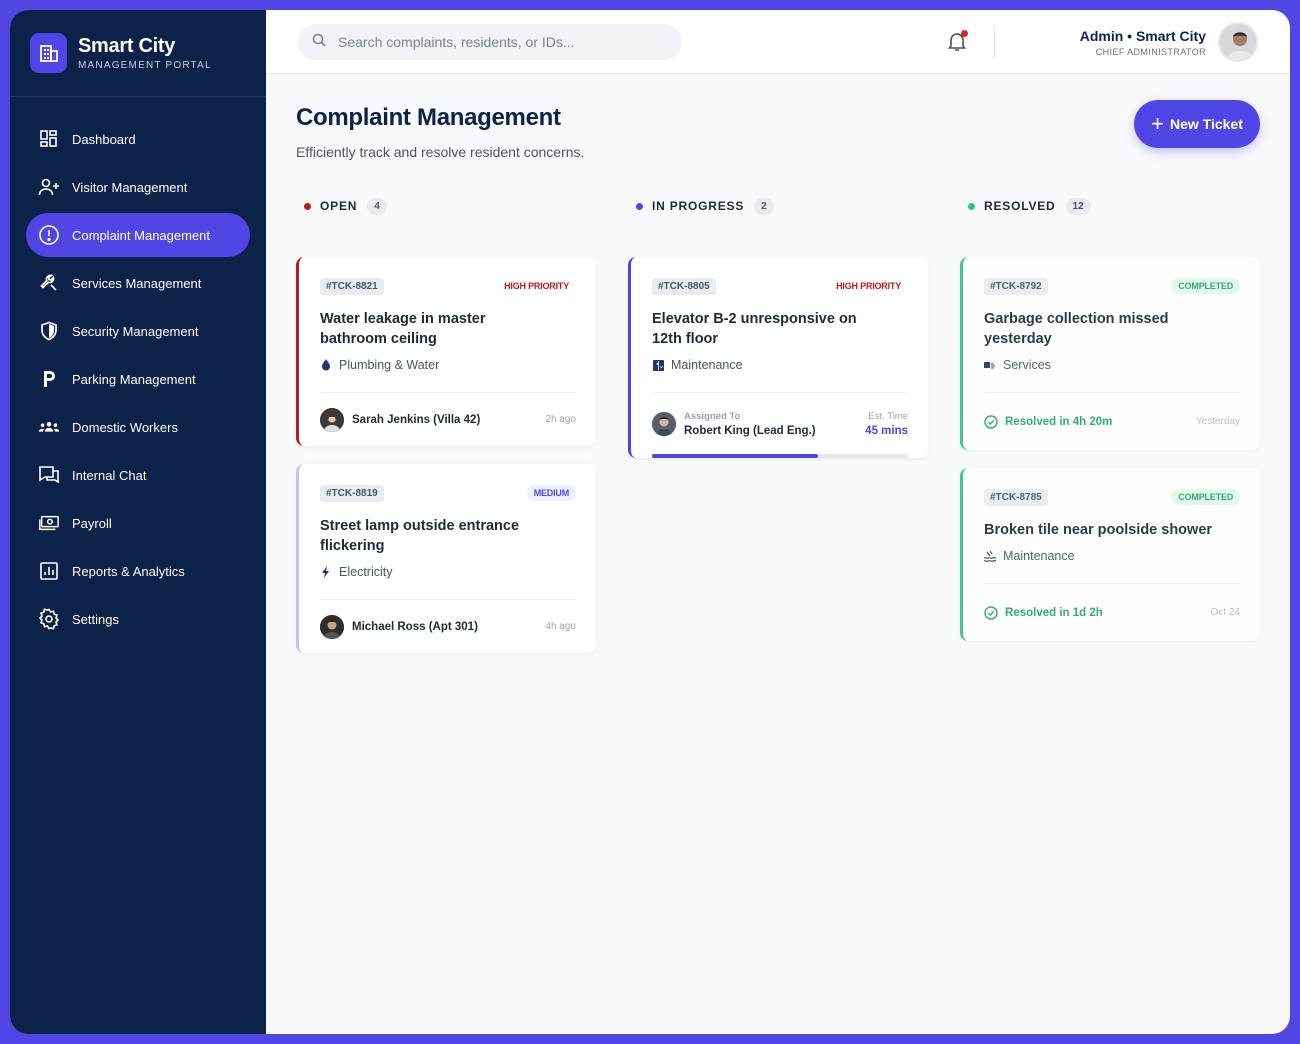 The width and height of the screenshot is (1300, 1044). I want to click on gear-icon, so click(49, 619).